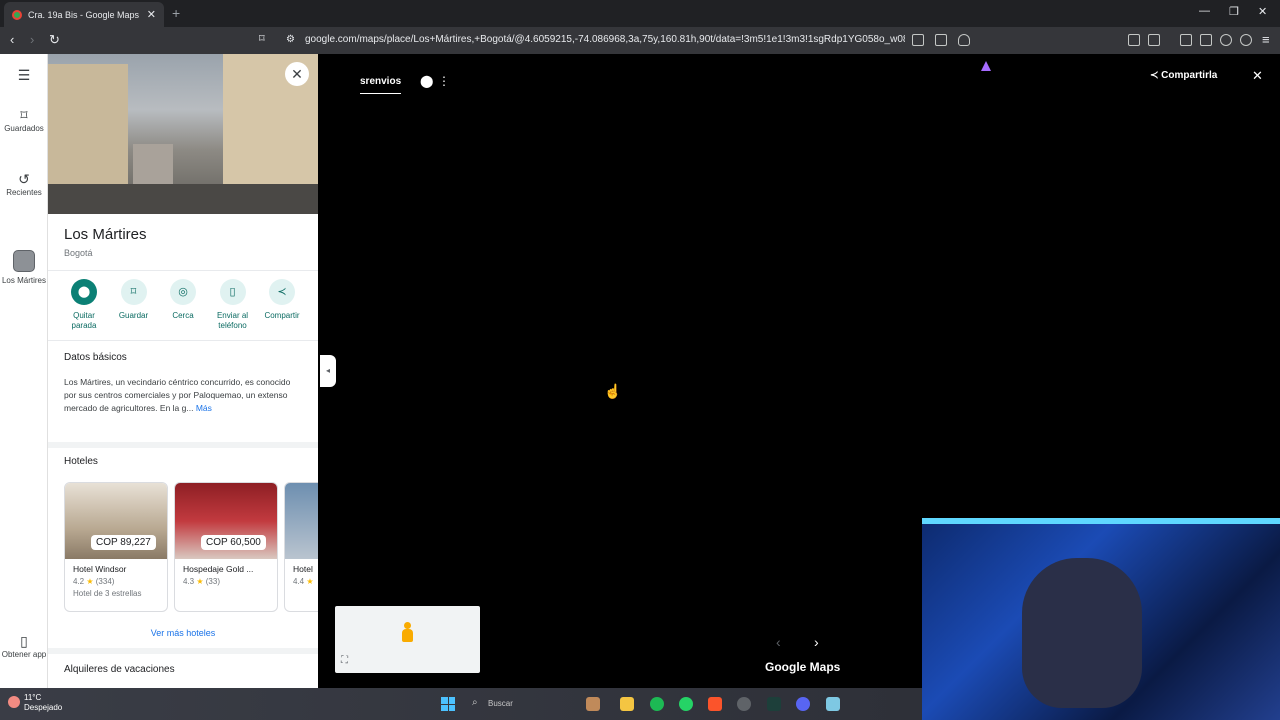 This screenshot has width=1280, height=720. I want to click on rating-value: 4.2, so click(79, 581).